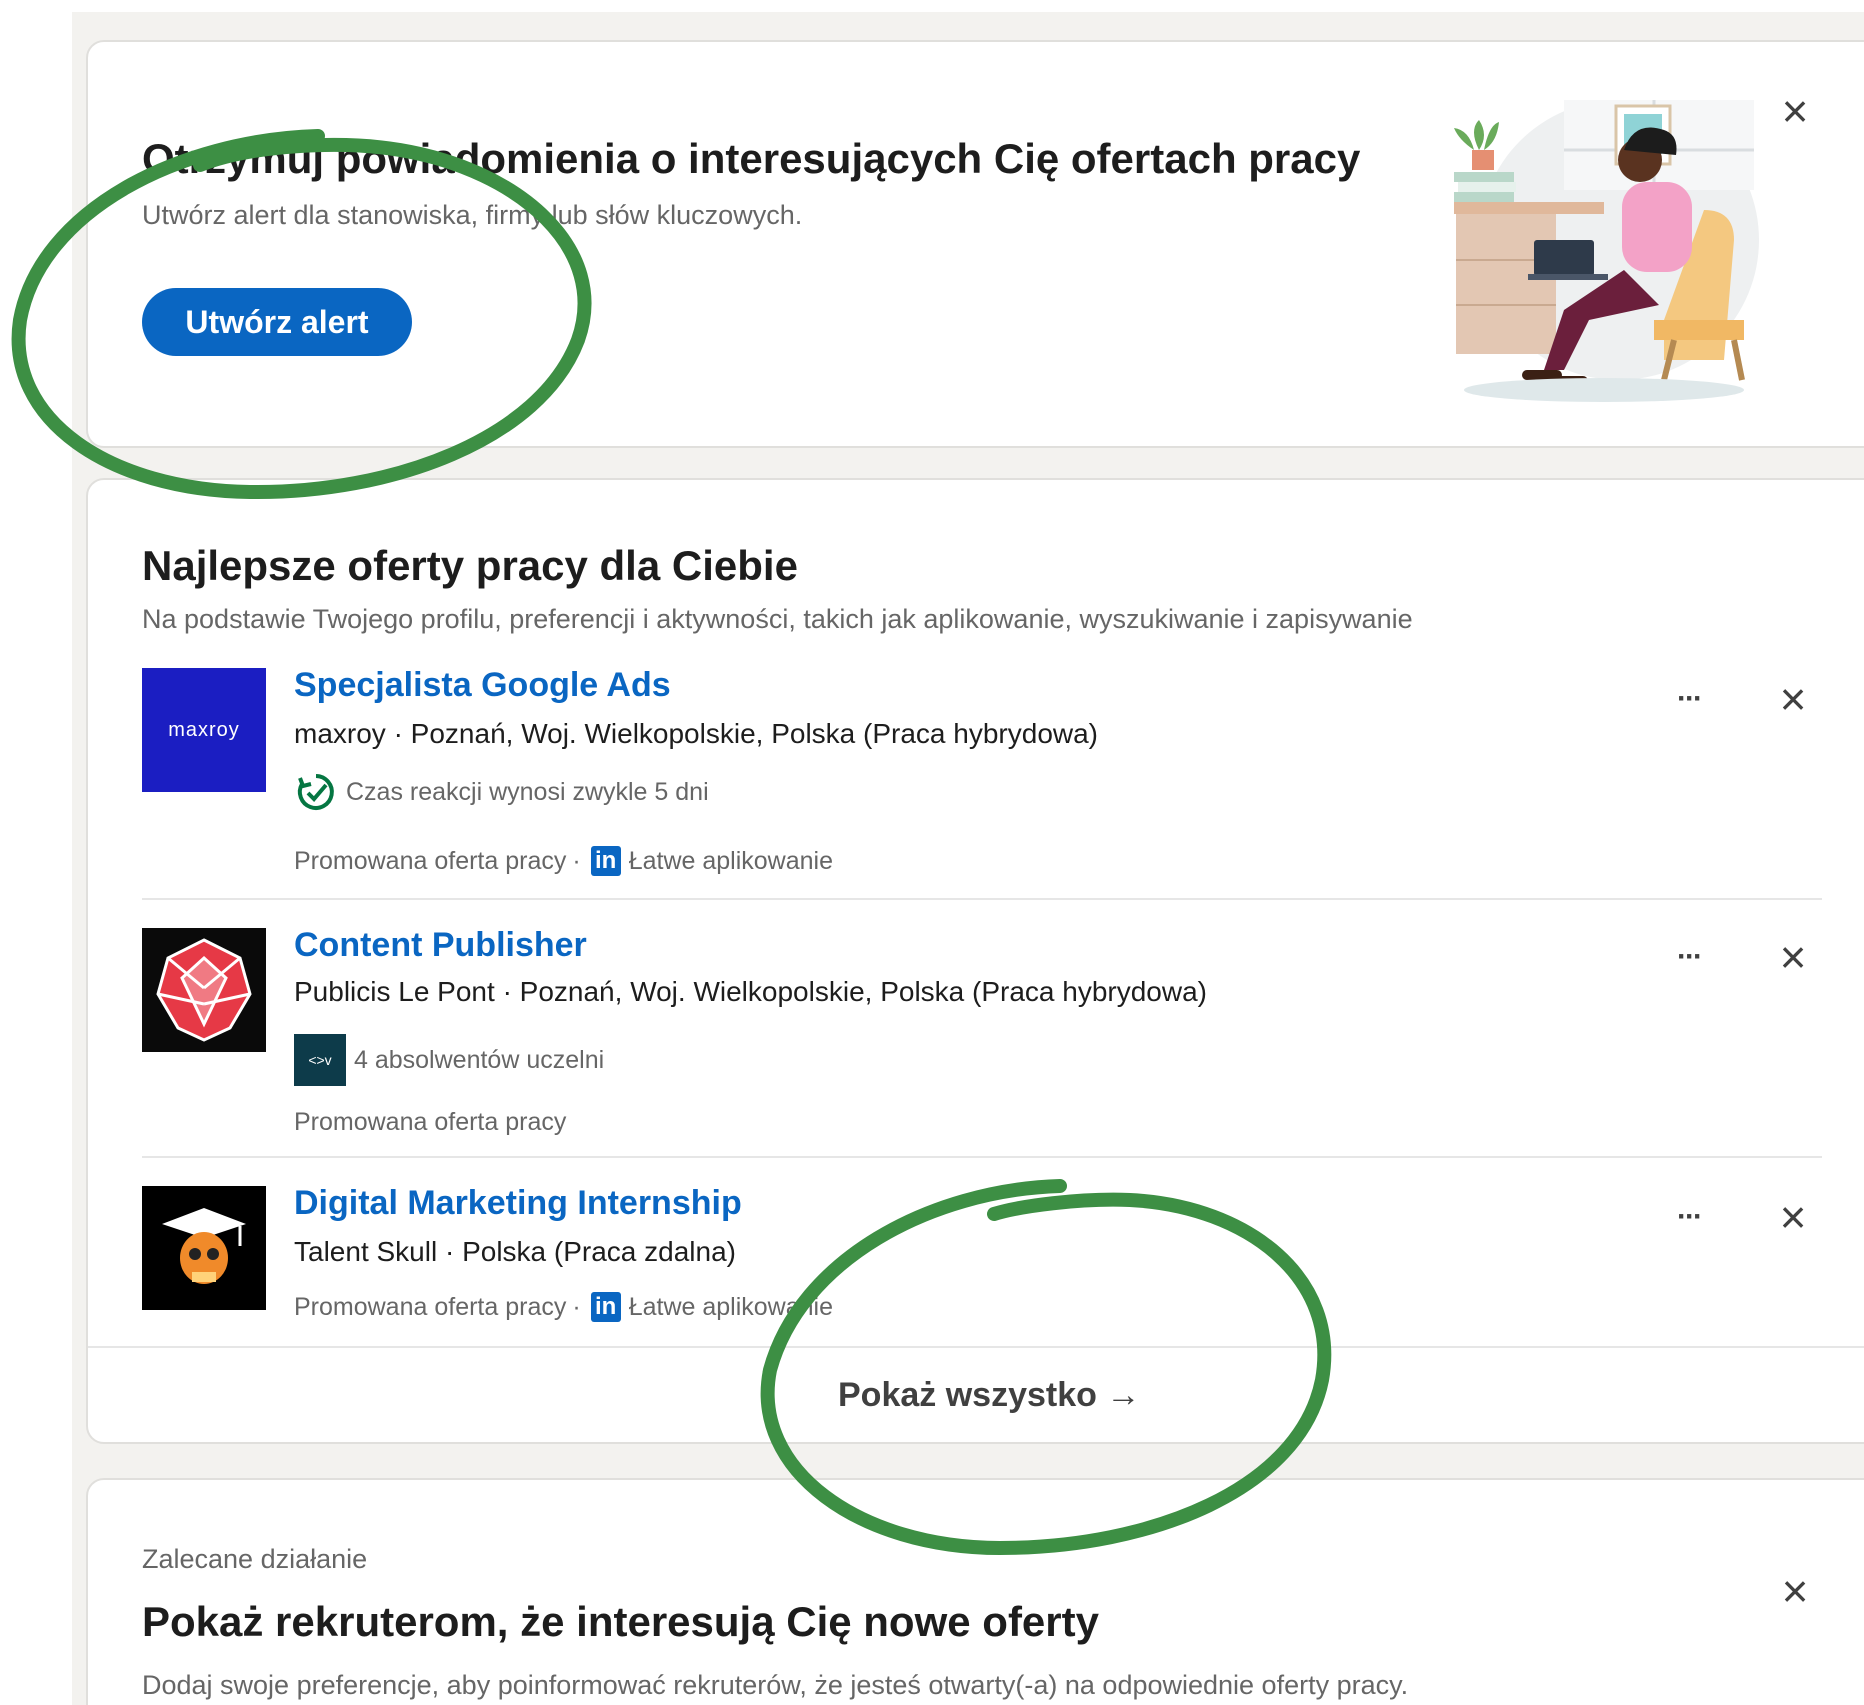  I want to click on eyebrow-label: Zalecane działanie, so click(255, 1559).